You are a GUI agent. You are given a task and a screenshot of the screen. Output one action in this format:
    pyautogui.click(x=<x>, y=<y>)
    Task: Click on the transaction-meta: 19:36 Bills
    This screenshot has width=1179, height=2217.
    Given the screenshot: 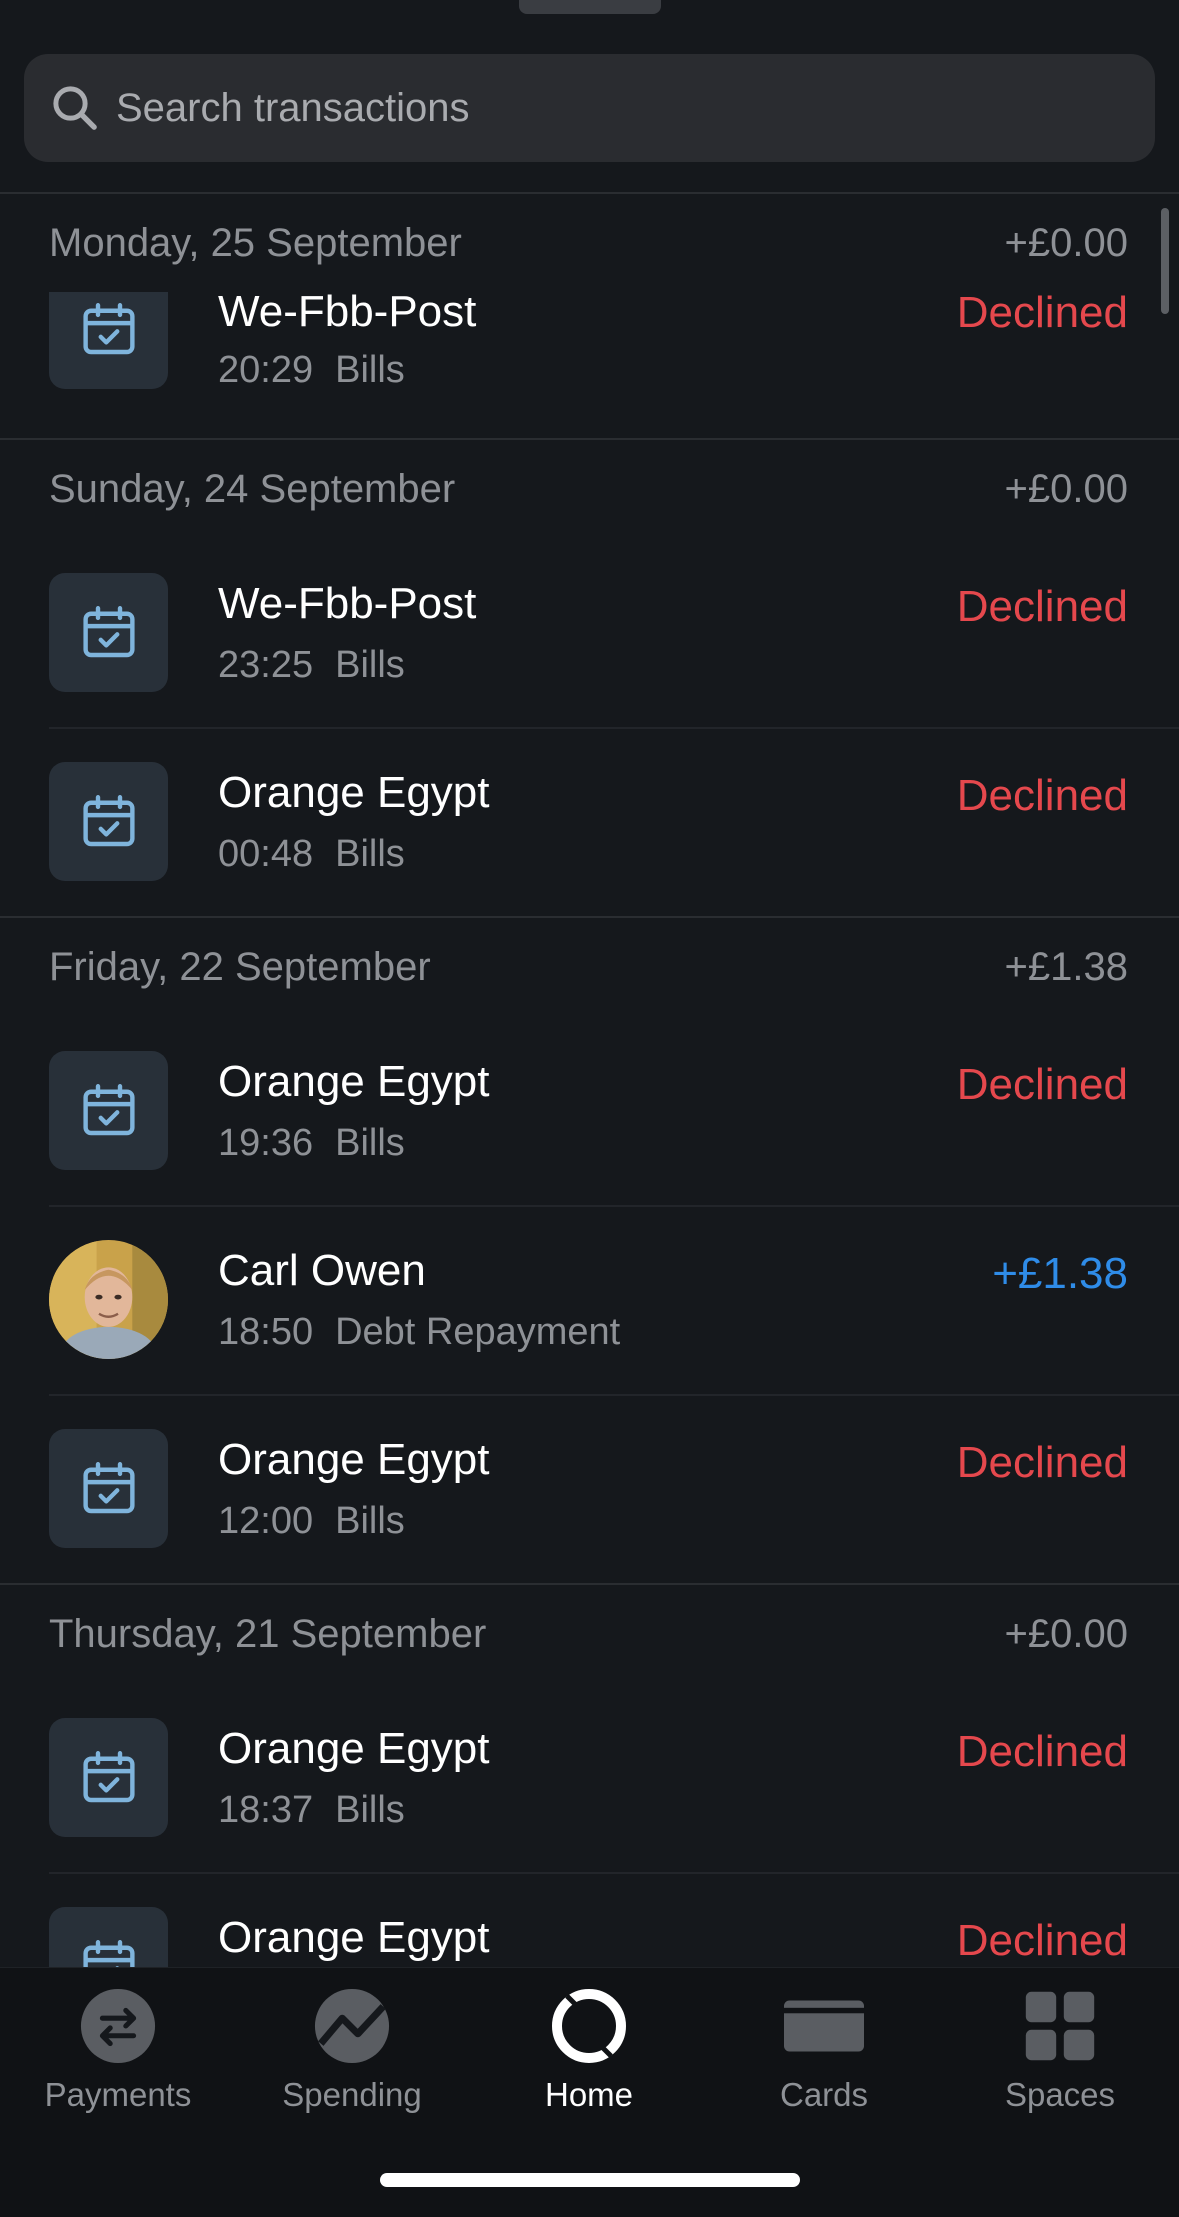 What is the action you would take?
    pyautogui.click(x=587, y=1143)
    